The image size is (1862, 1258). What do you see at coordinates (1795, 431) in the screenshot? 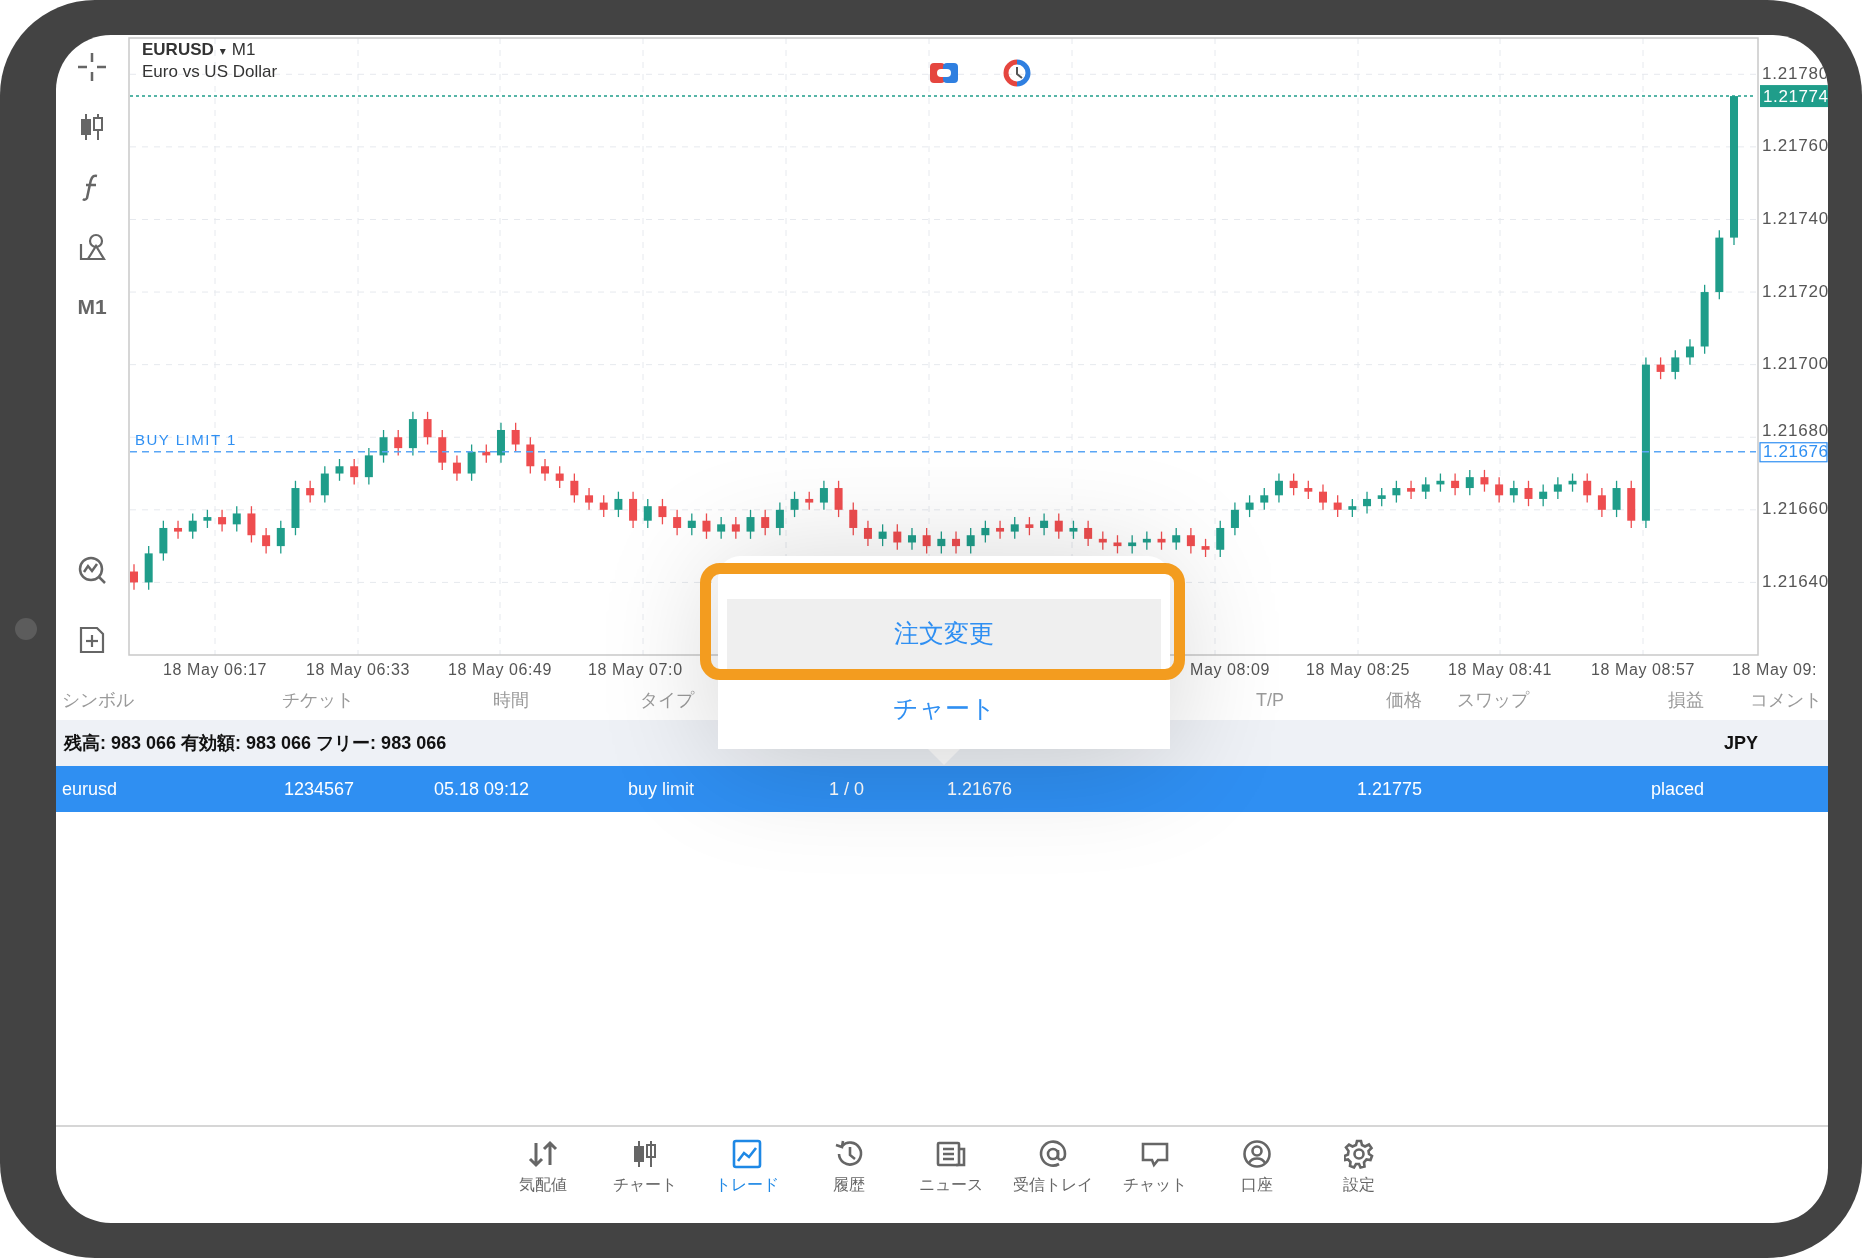
I see `price-axis-label: 1.21680` at bounding box center [1795, 431].